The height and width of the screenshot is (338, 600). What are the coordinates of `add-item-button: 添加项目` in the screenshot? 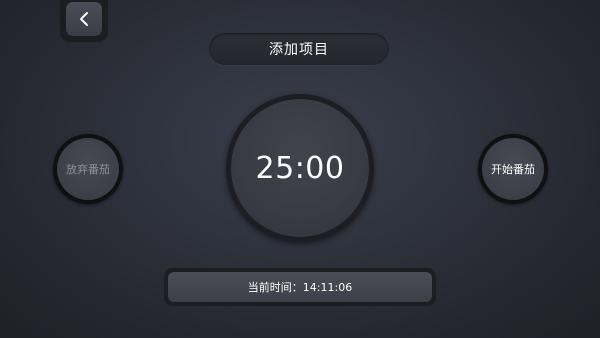 It's located at (299, 49).